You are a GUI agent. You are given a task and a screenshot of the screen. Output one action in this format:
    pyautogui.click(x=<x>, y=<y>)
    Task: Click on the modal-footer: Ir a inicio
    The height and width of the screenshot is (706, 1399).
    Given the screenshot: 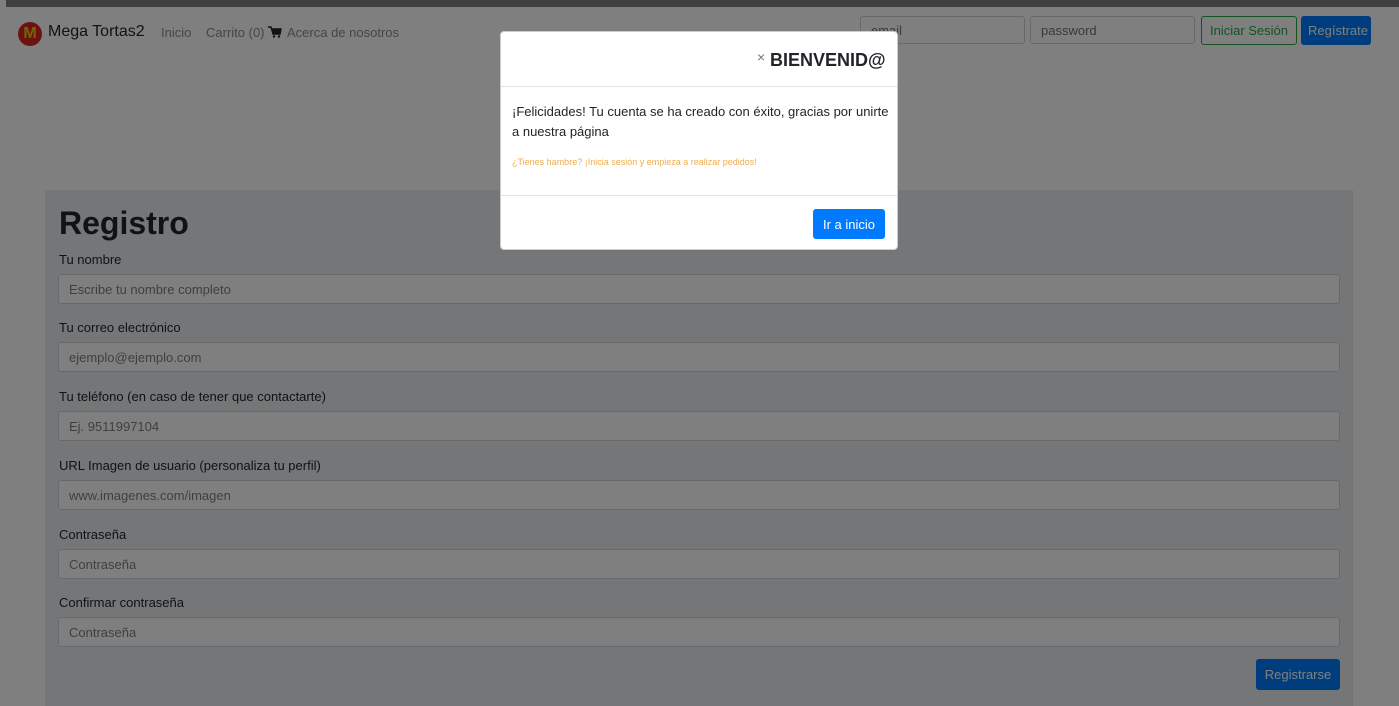 What is the action you would take?
    pyautogui.click(x=699, y=222)
    